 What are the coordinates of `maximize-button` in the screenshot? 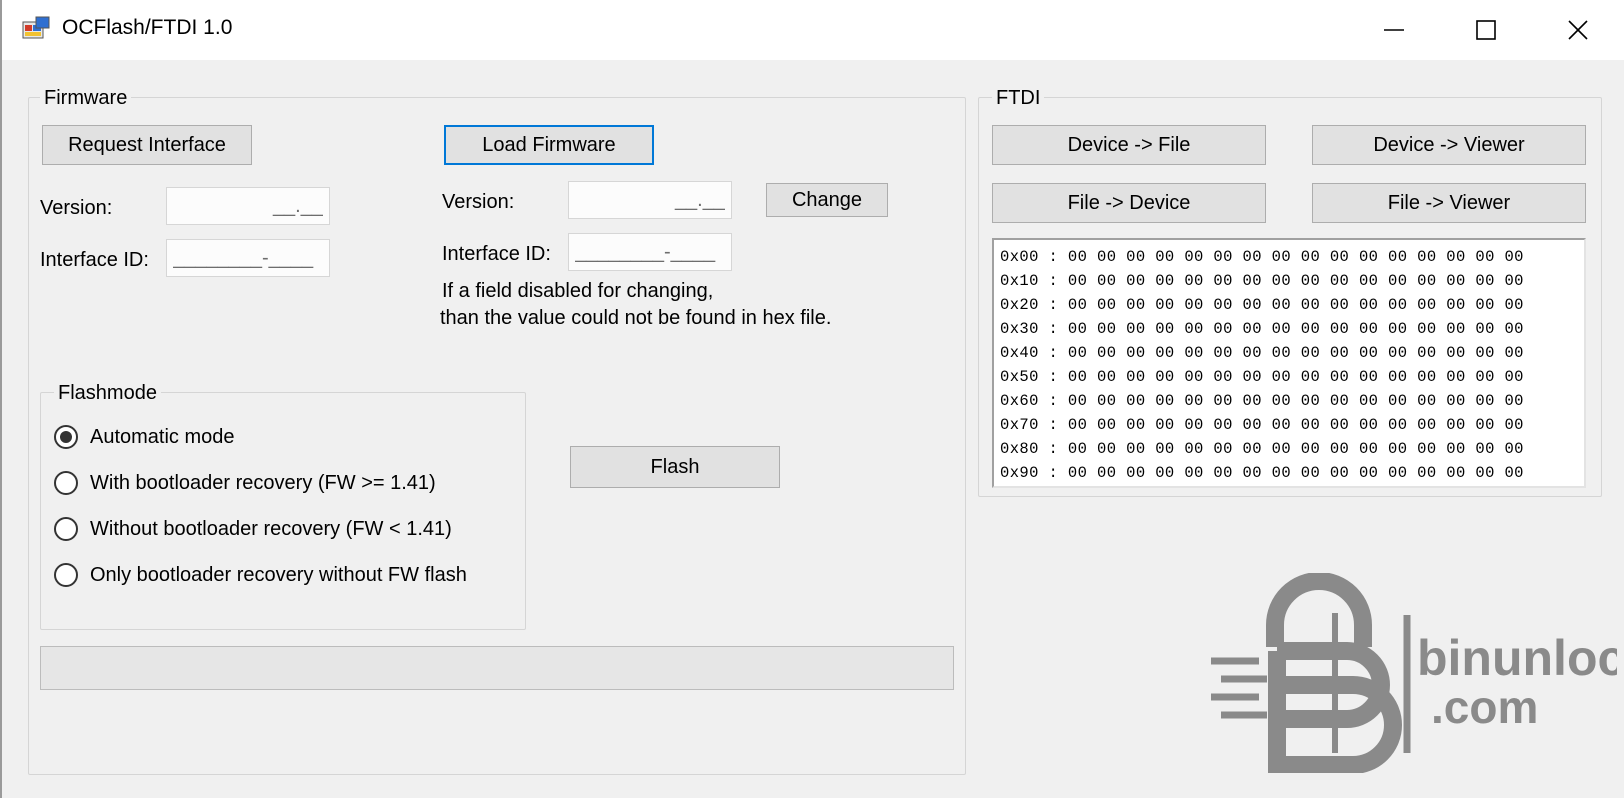 It's located at (1486, 30).